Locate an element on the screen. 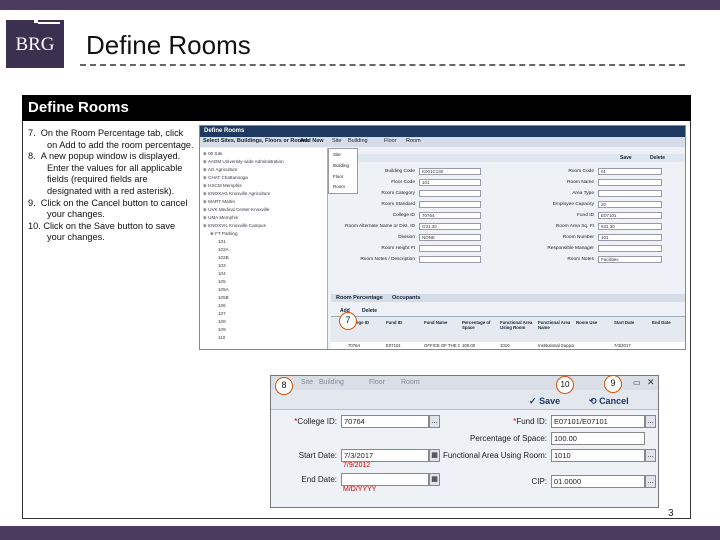 The width and height of the screenshot is (720, 540). grid-column-header: Functional Area Using Room is located at coordinates (518, 325).